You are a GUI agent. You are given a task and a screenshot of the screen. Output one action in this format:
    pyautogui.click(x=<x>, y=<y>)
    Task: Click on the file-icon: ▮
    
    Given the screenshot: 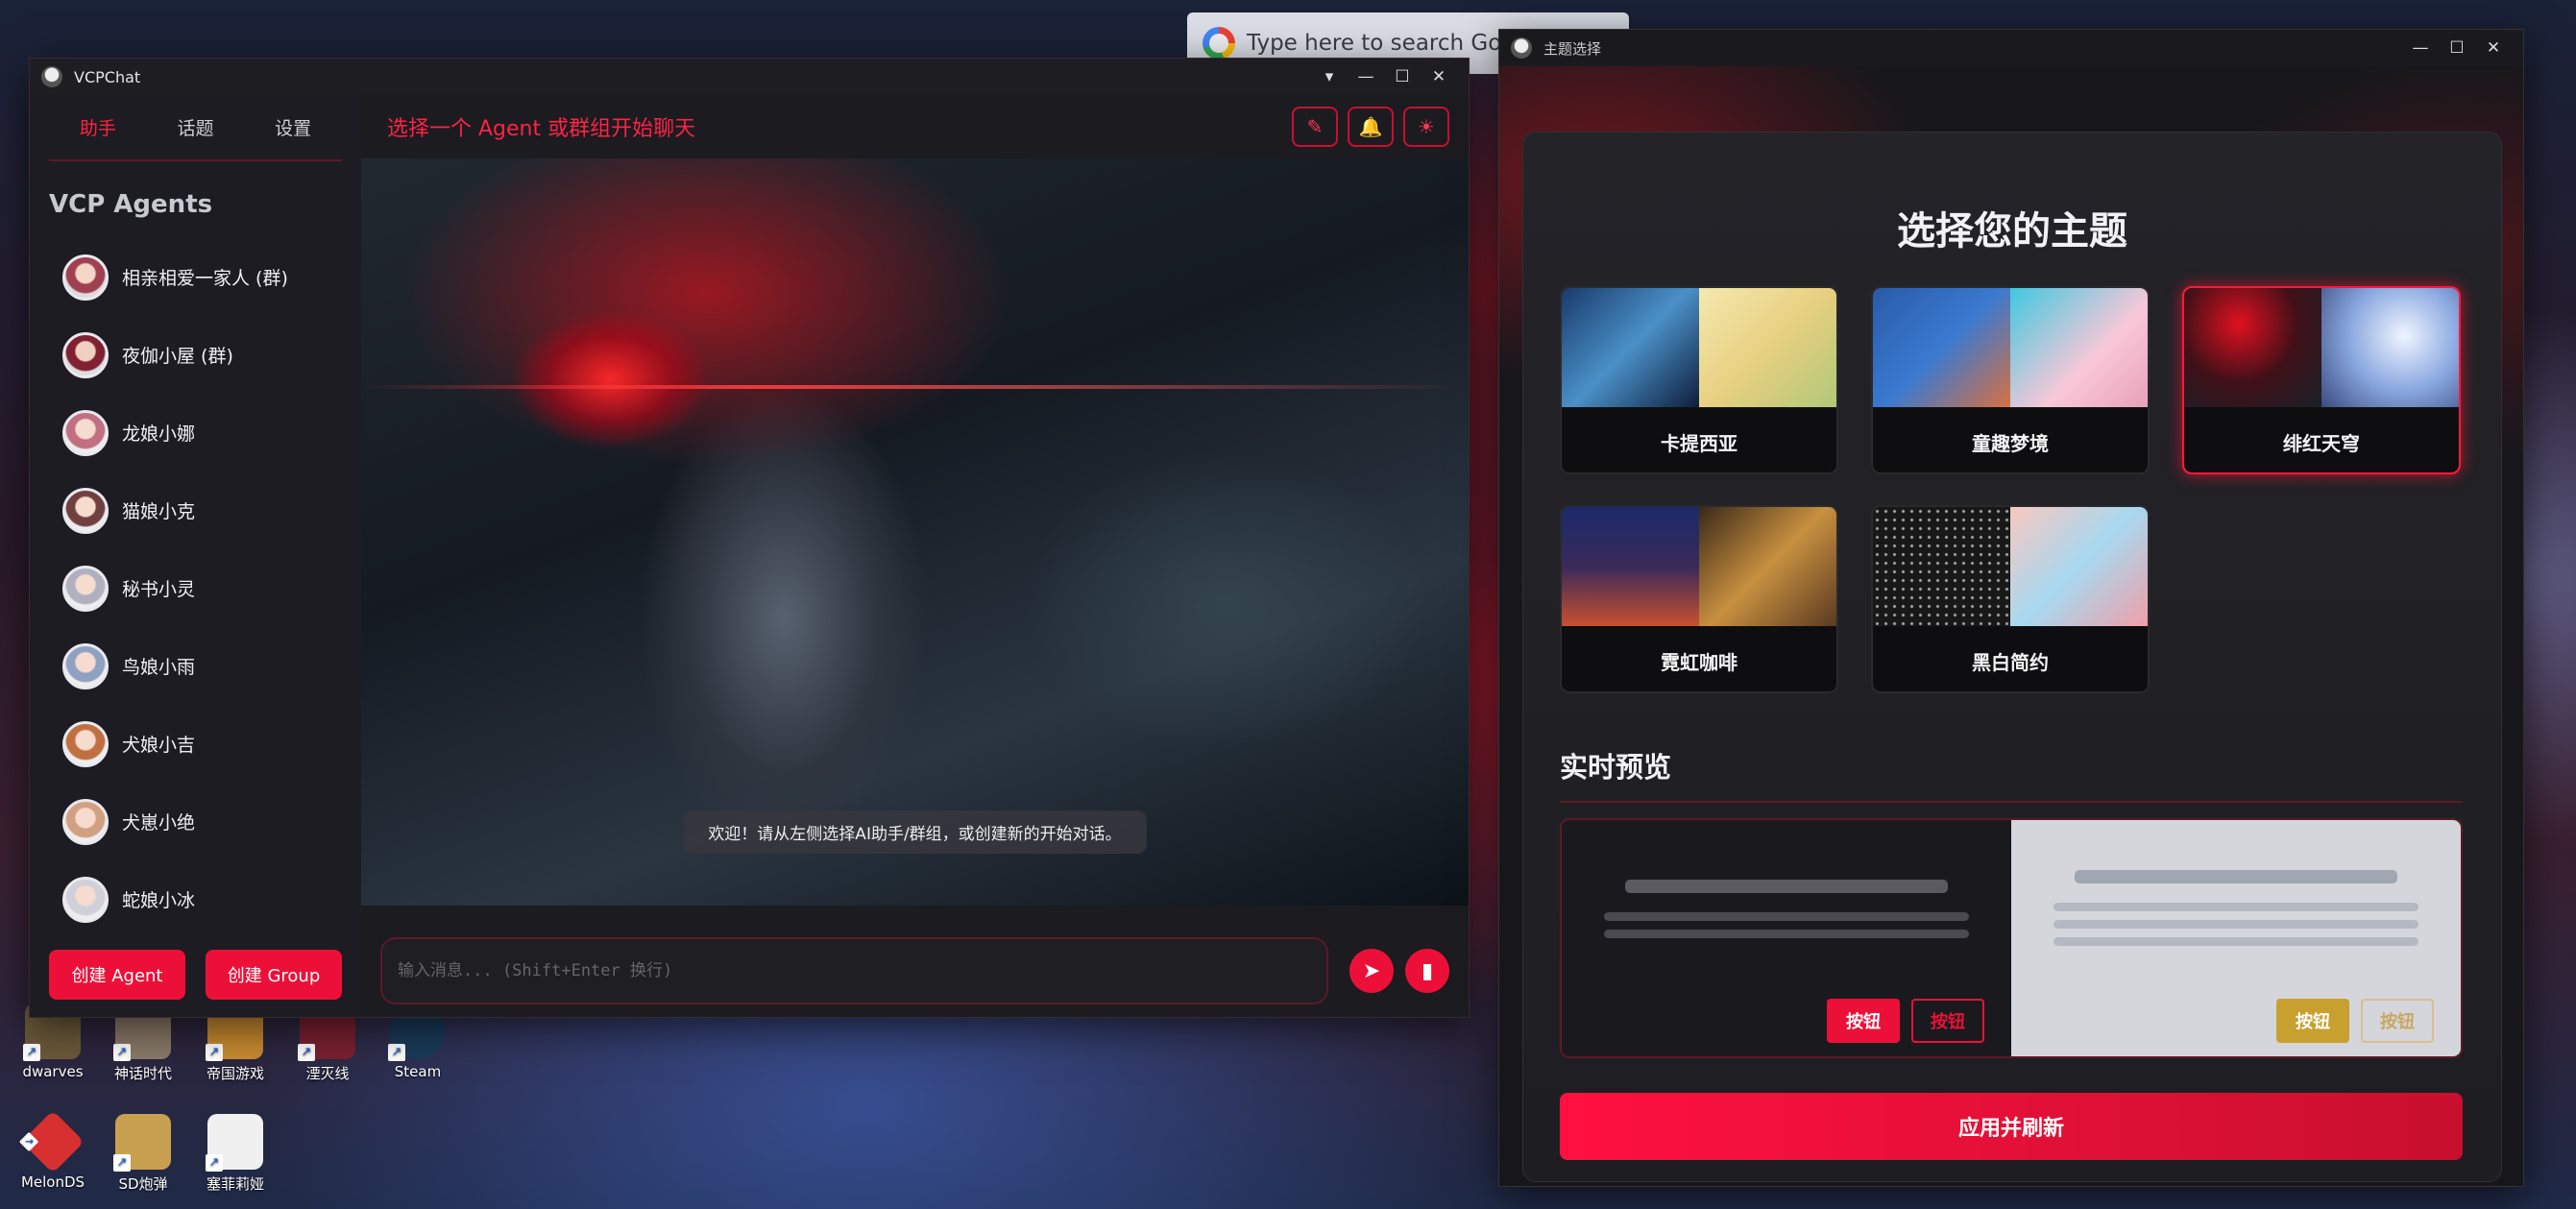 What is the action you would take?
    pyautogui.click(x=1427, y=970)
    